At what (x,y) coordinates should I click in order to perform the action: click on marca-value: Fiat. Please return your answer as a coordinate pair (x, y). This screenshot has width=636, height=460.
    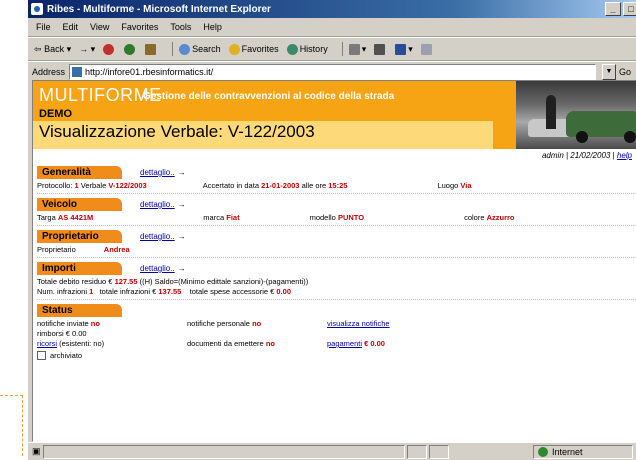
    Looking at the image, I should click on (233, 217).